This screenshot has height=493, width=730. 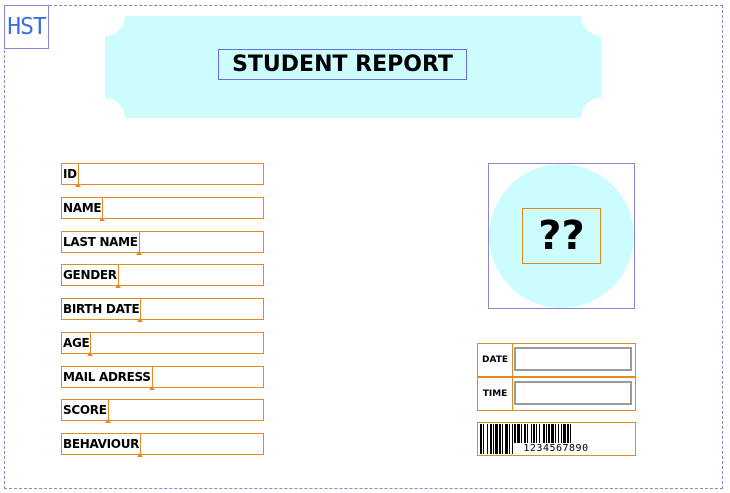 What do you see at coordinates (573, 359) in the screenshot?
I see `date-input` at bounding box center [573, 359].